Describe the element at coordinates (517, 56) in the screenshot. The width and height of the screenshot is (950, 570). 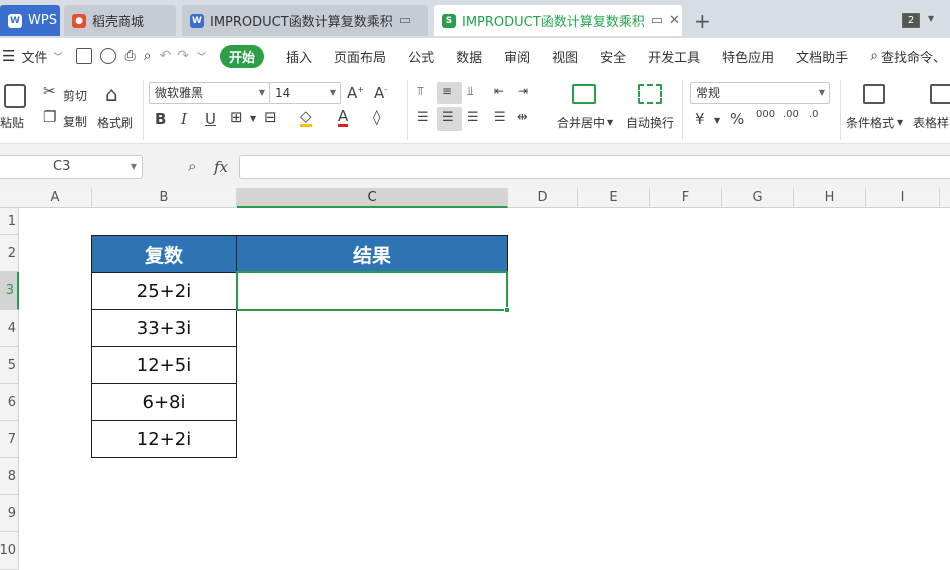
I see `menu-review: 审阅` at that location.